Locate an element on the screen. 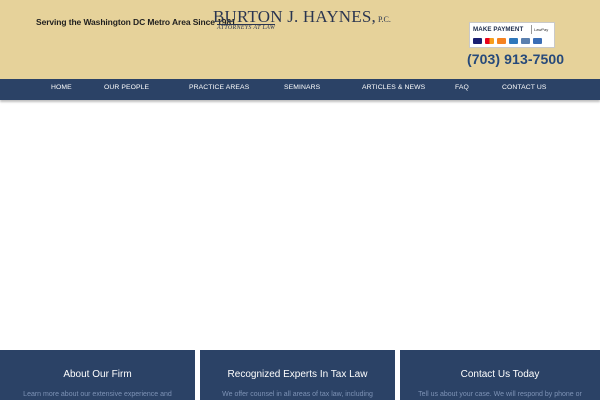 The height and width of the screenshot is (400, 600). lawpay-card-icon is located at coordinates (537, 41).